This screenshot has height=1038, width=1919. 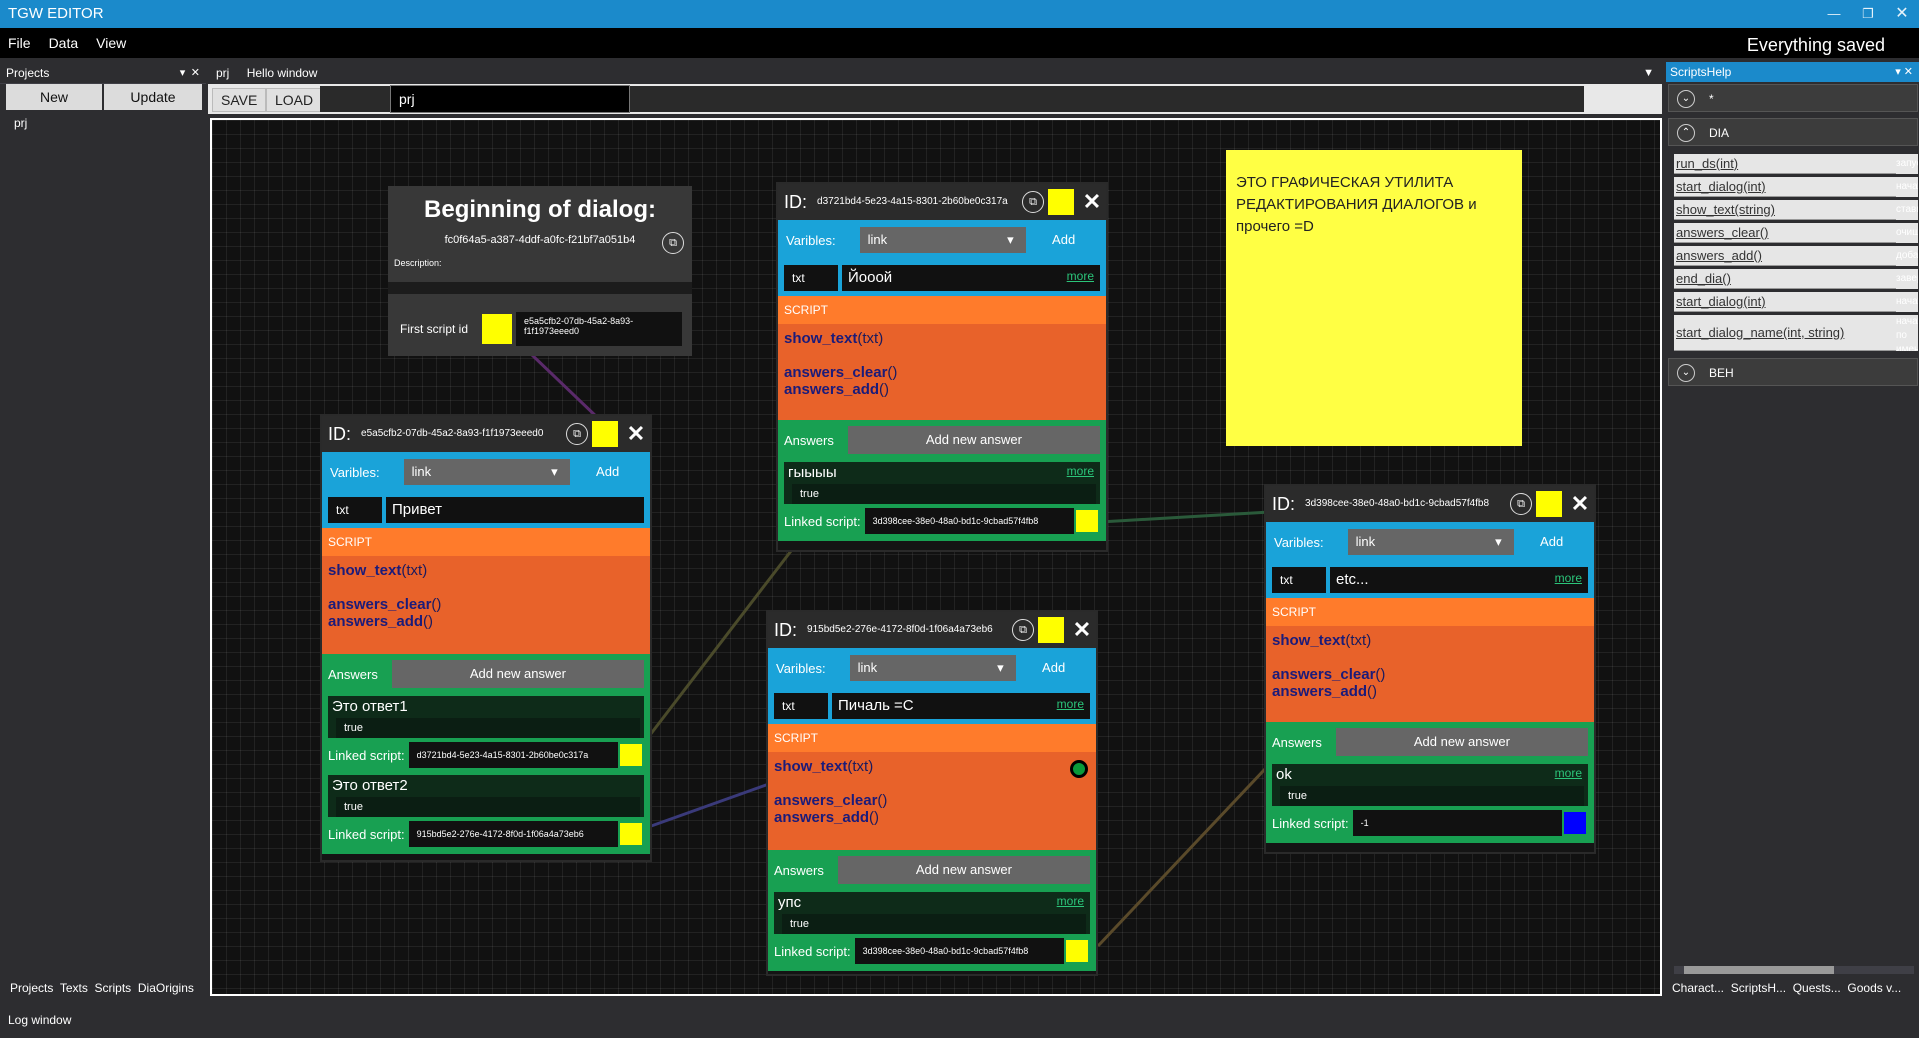 What do you see at coordinates (1868, 14) in the screenshot?
I see `maximize-icon: ❐` at bounding box center [1868, 14].